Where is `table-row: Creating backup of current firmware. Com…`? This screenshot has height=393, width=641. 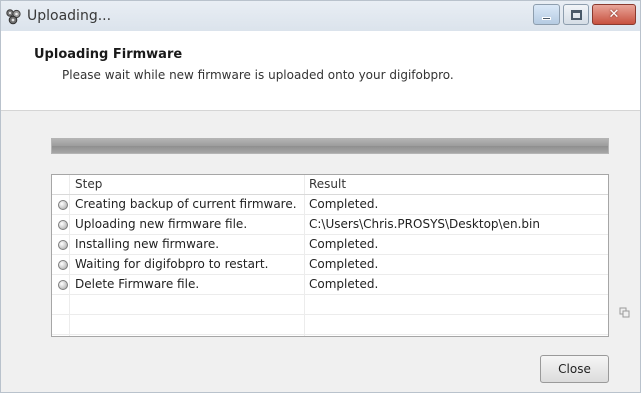 table-row: Creating backup of current firmware. Com… is located at coordinates (330, 205).